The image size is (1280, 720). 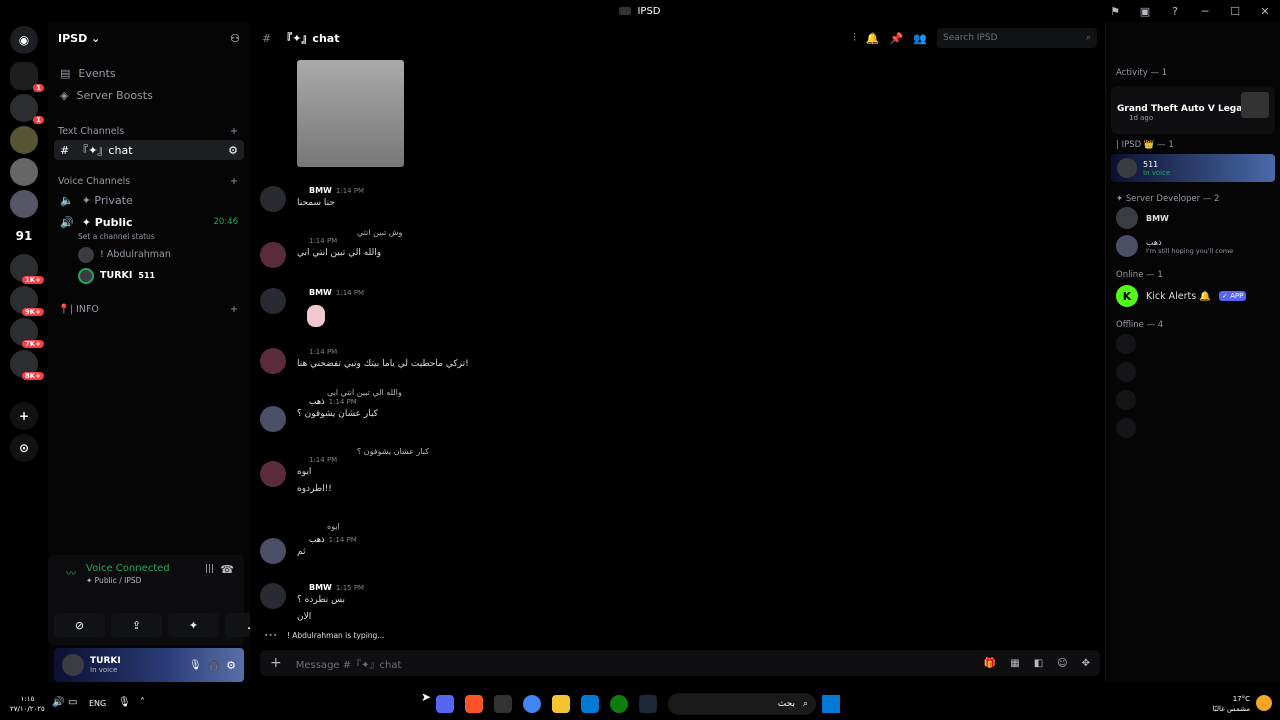 I want to click on threads-icon: ⫶, so click(x=854, y=38).